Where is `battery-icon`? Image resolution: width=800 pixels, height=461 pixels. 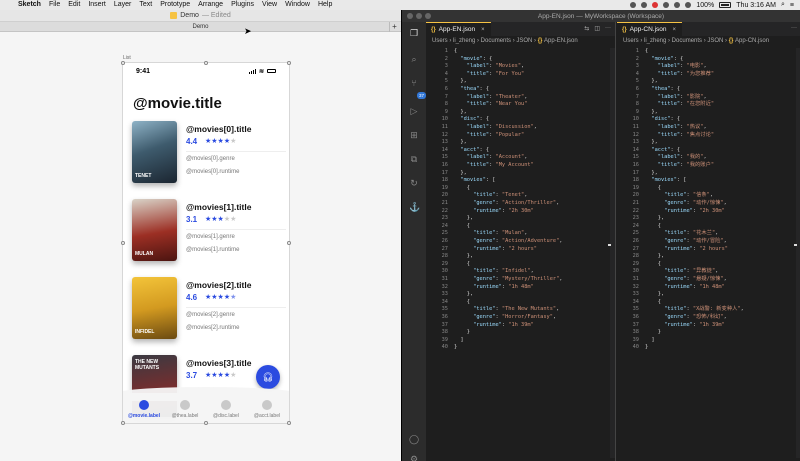
battery-icon is located at coordinates (725, 5).